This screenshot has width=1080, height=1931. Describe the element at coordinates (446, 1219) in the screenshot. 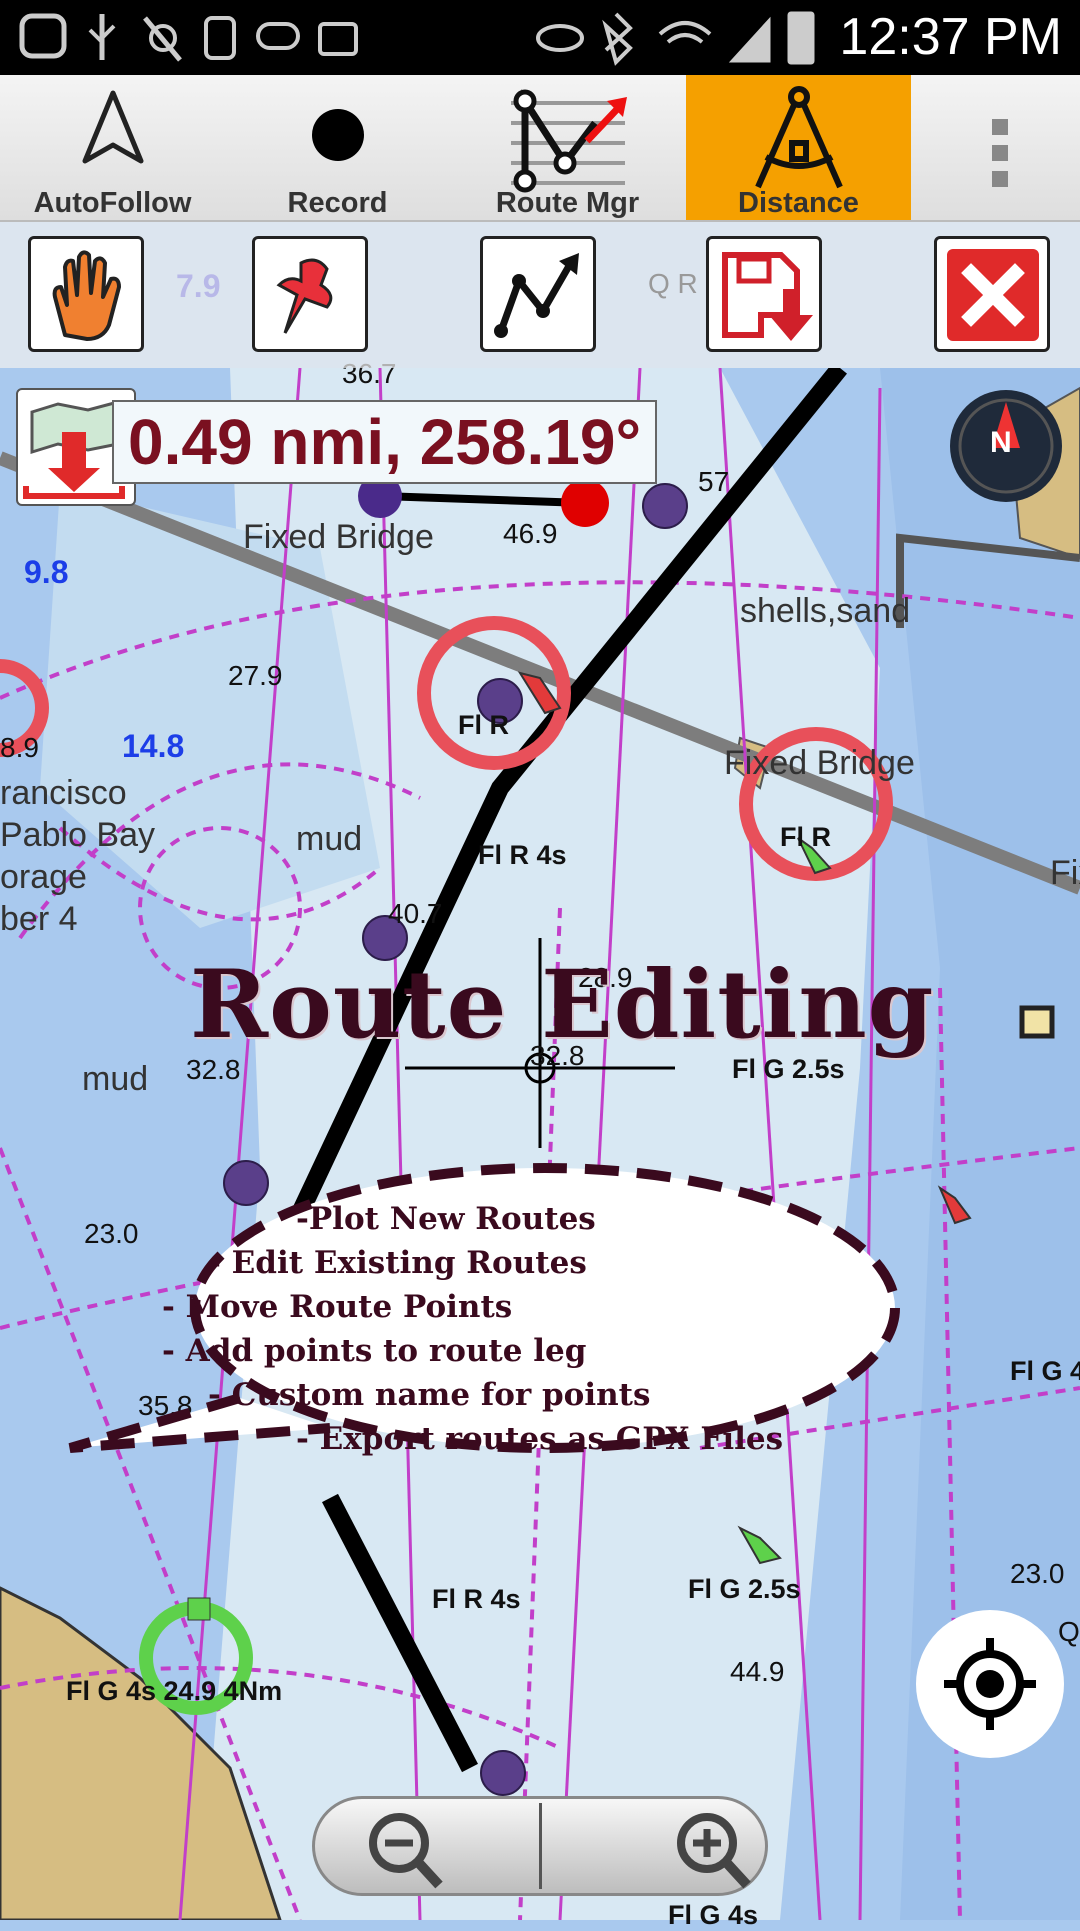

I see `feature-text: -Plot New Routes` at that location.